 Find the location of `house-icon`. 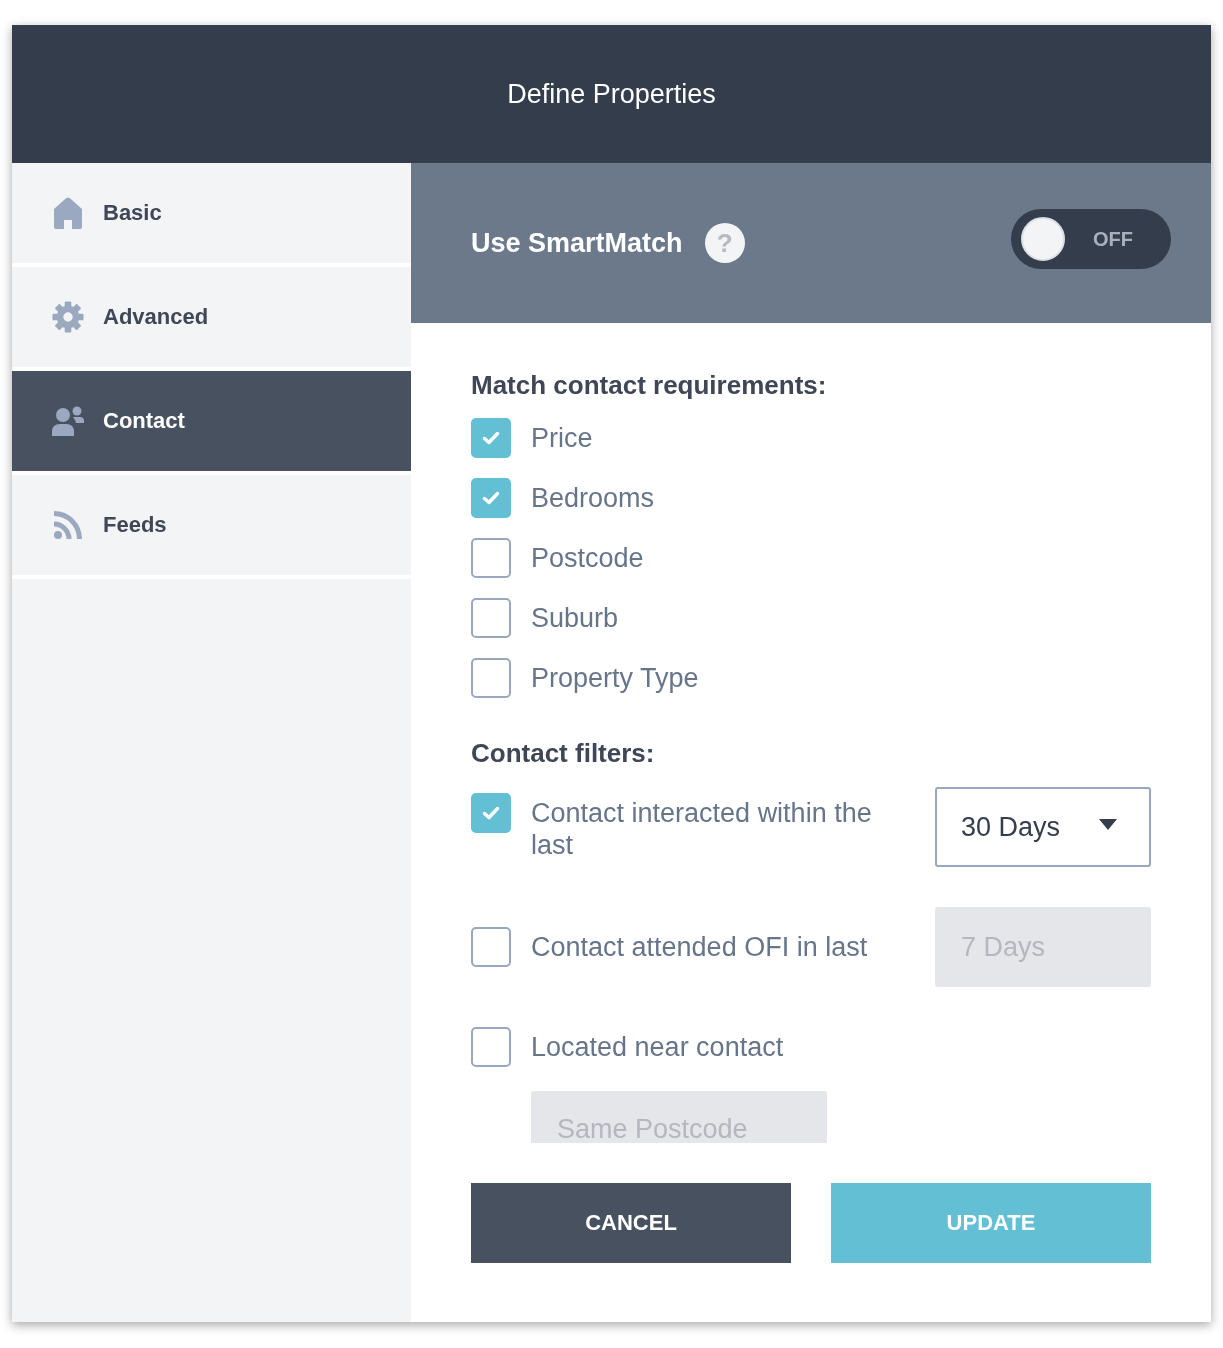

house-icon is located at coordinates (68, 213).